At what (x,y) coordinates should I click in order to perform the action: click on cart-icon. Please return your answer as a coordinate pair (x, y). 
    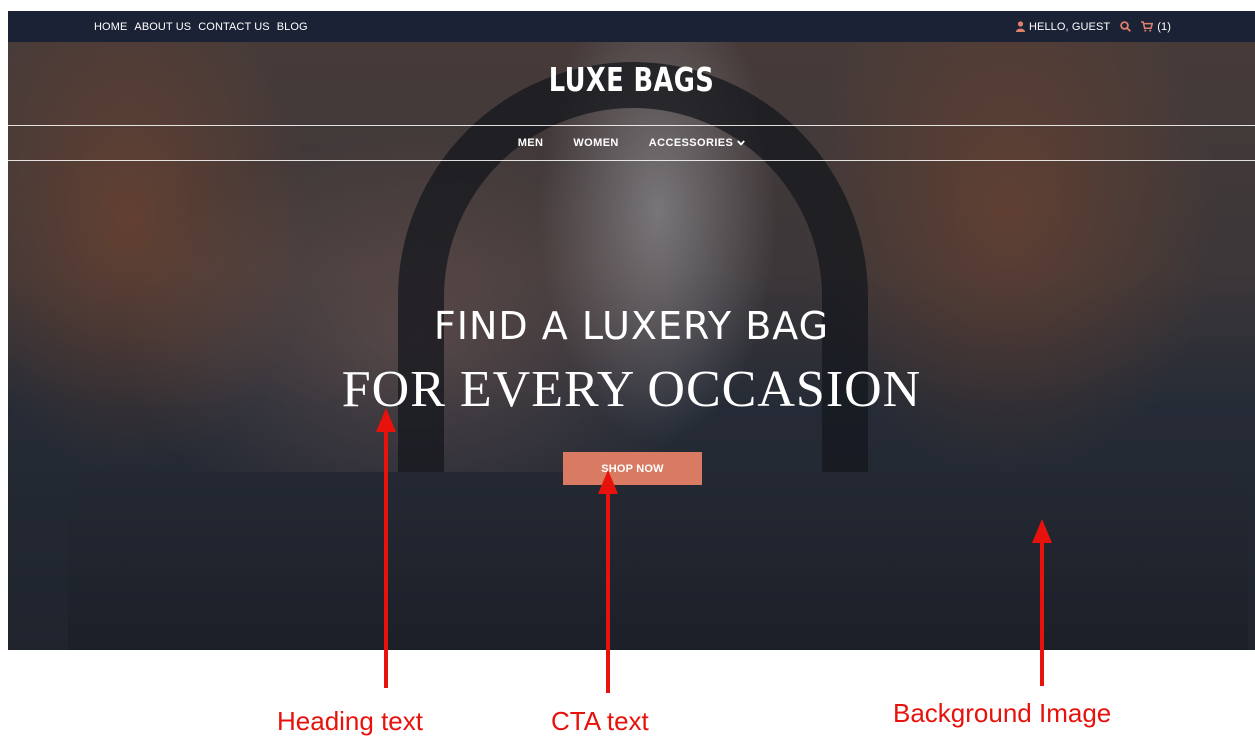
    Looking at the image, I should click on (1147, 26).